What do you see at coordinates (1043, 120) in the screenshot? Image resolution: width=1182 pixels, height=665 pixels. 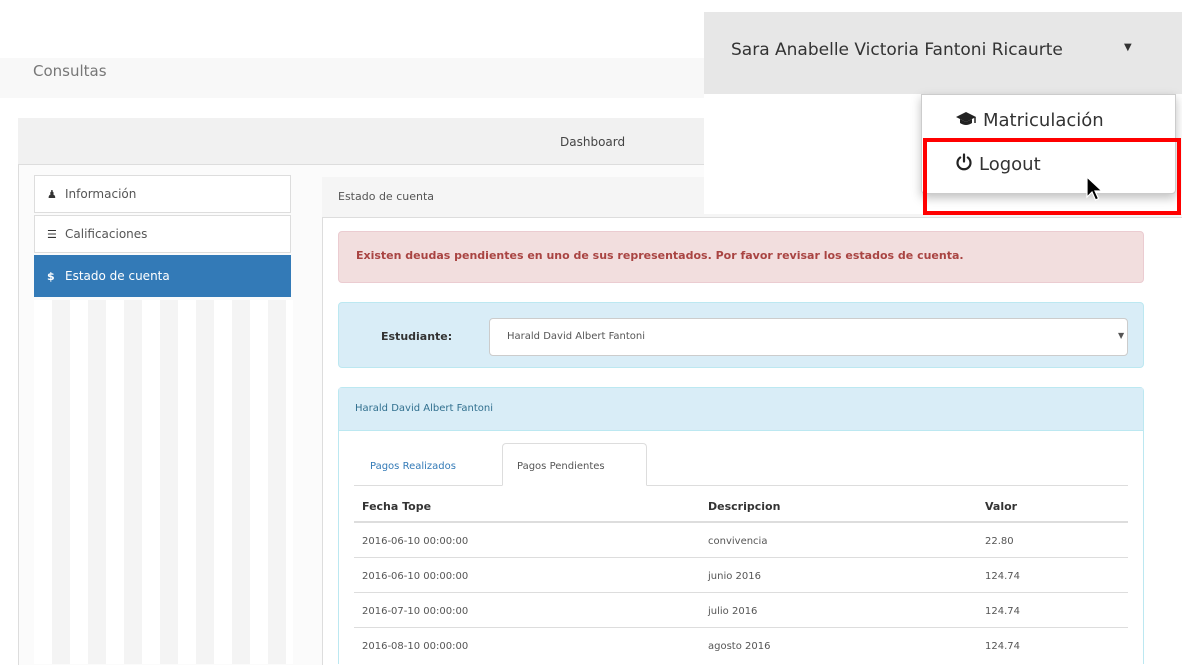 I see `menu-item-label: Matriculación` at bounding box center [1043, 120].